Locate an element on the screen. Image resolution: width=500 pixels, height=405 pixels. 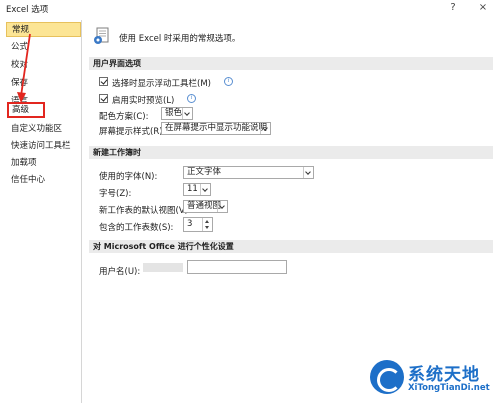
spinner-arrows-icon is located at coordinates (207, 224).